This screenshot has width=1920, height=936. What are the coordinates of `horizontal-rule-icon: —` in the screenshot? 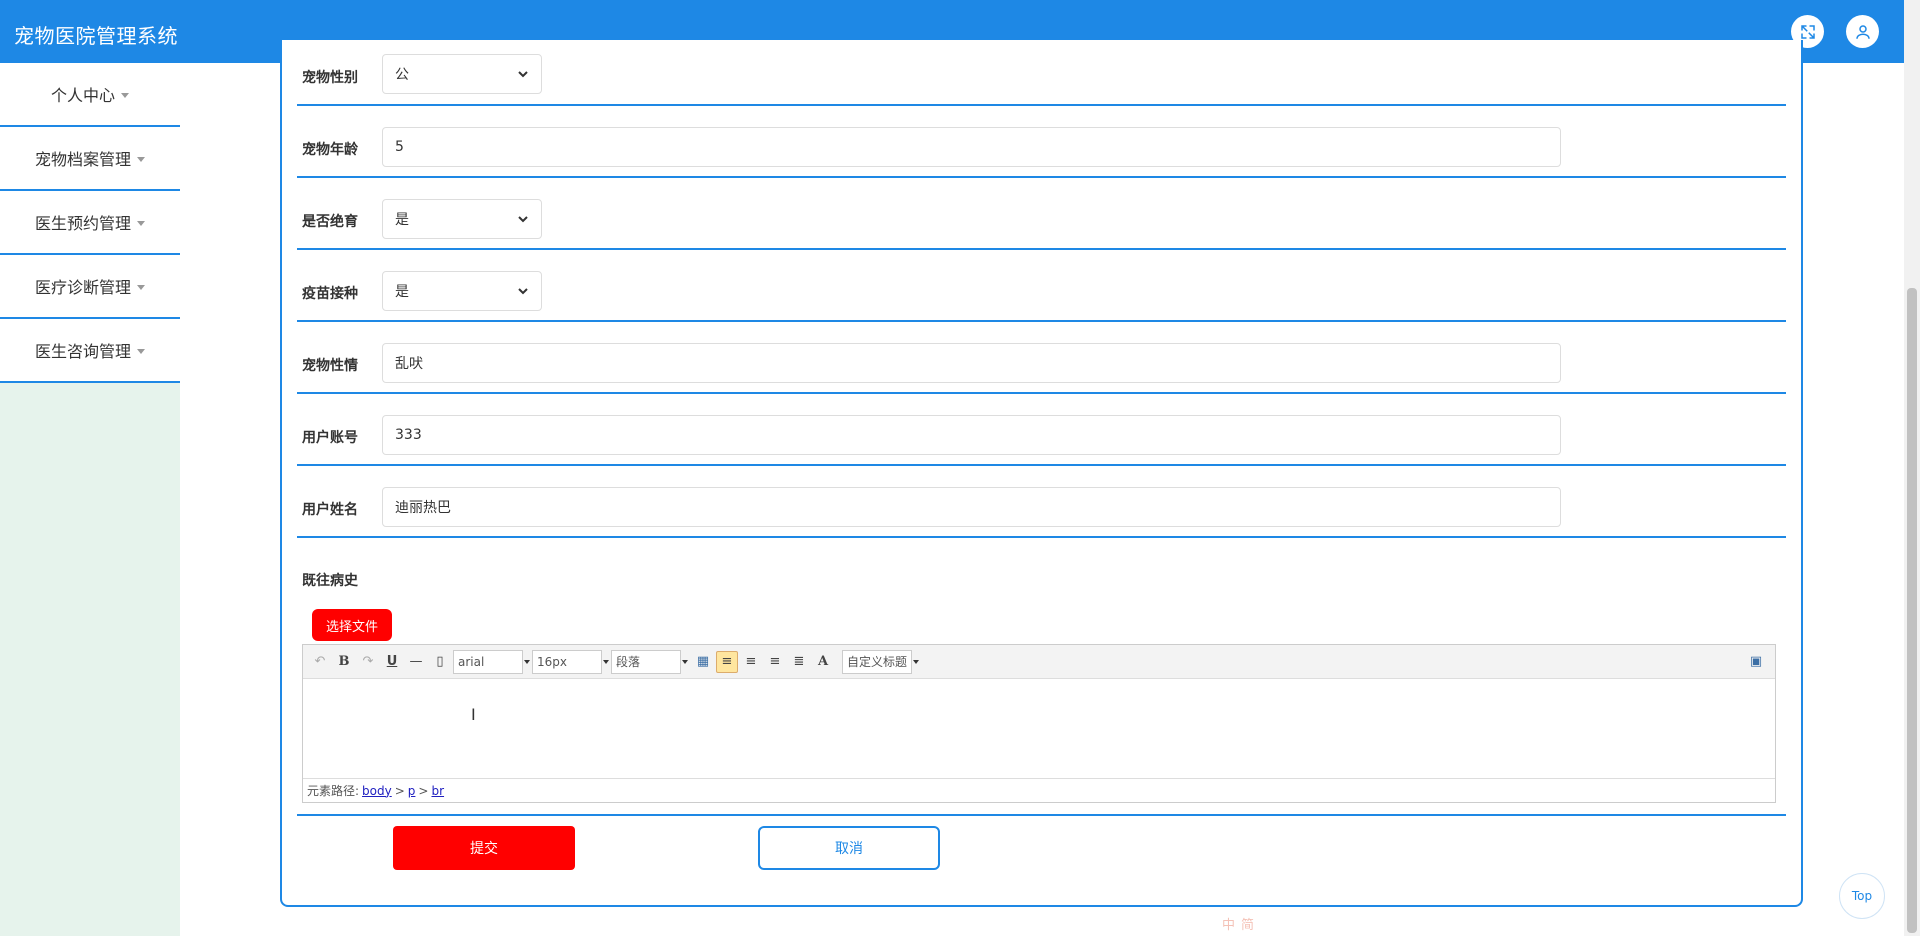 It's located at (416, 662).